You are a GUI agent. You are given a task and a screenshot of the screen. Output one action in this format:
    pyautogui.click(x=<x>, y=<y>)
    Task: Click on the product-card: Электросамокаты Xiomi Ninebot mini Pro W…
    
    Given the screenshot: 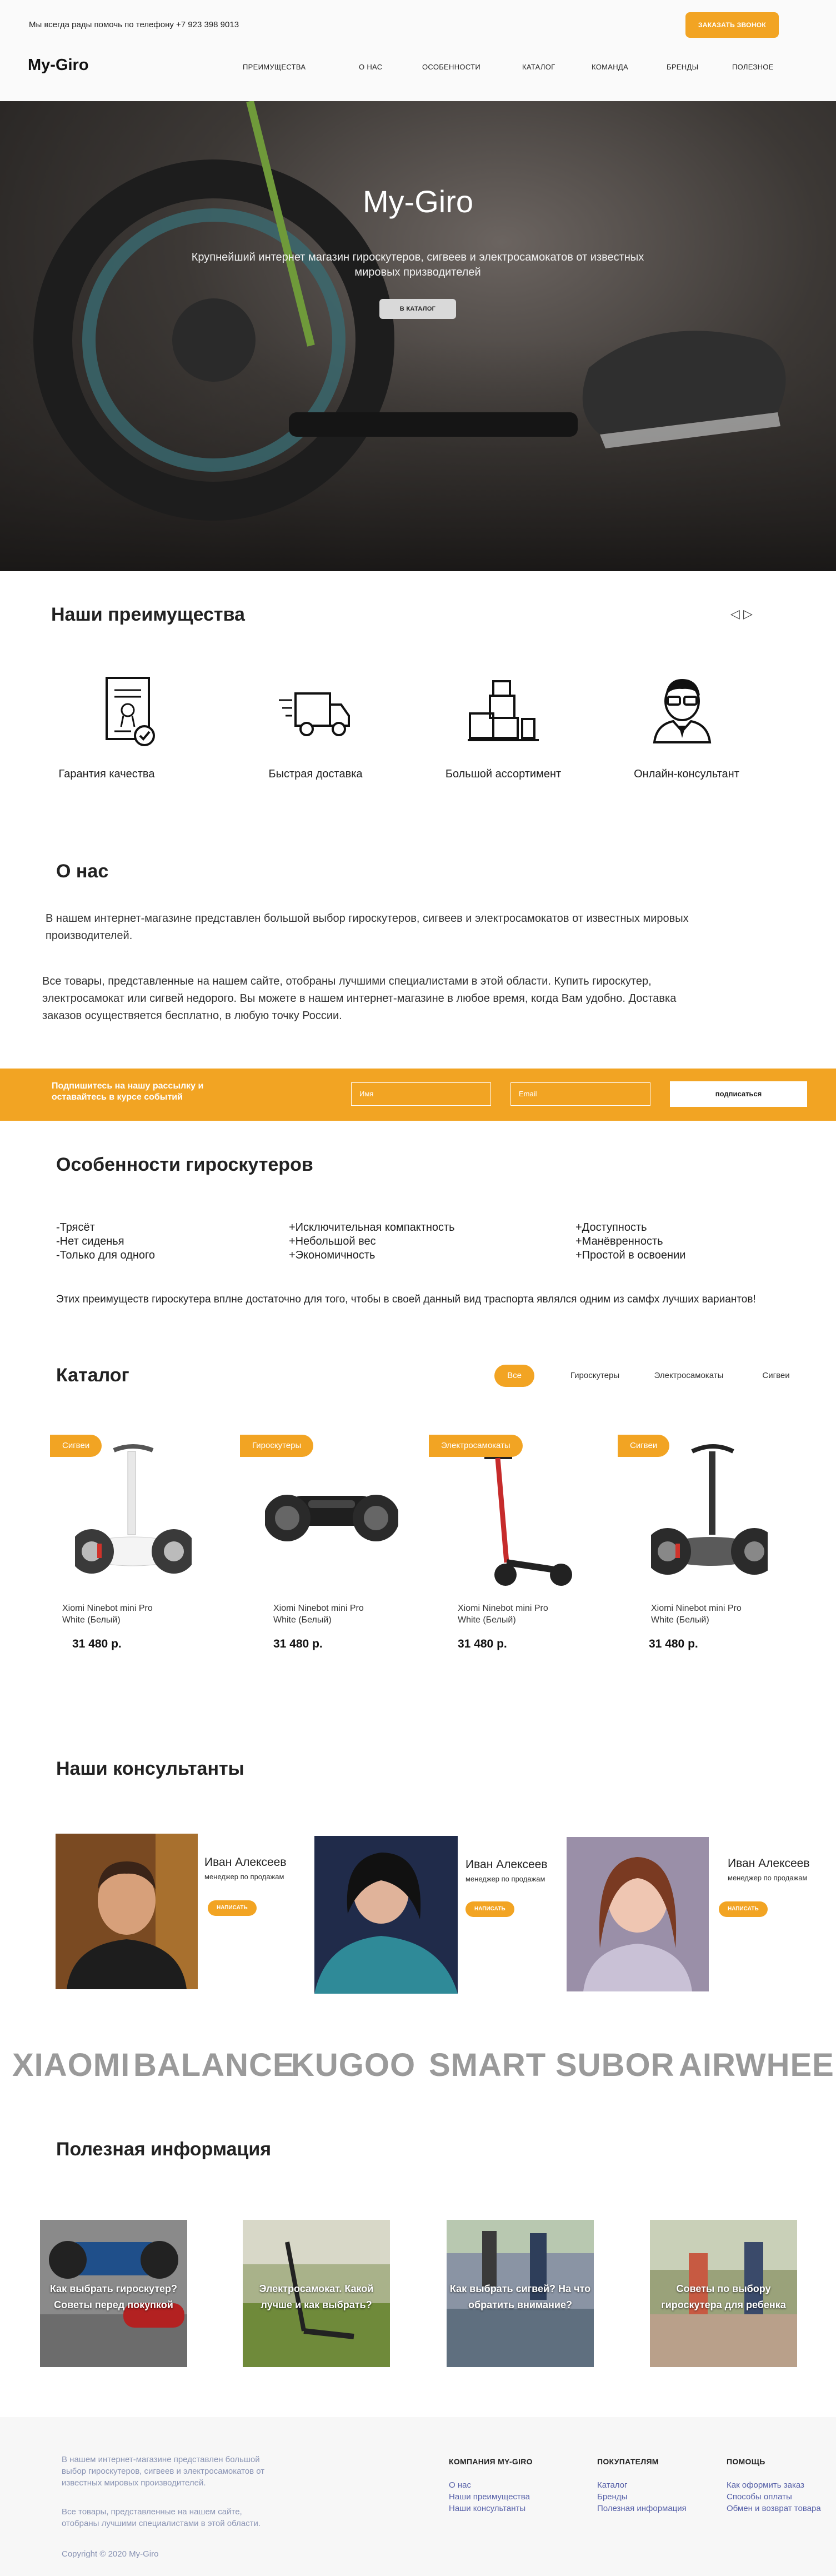 What is the action you would take?
    pyautogui.click(x=509, y=1546)
    